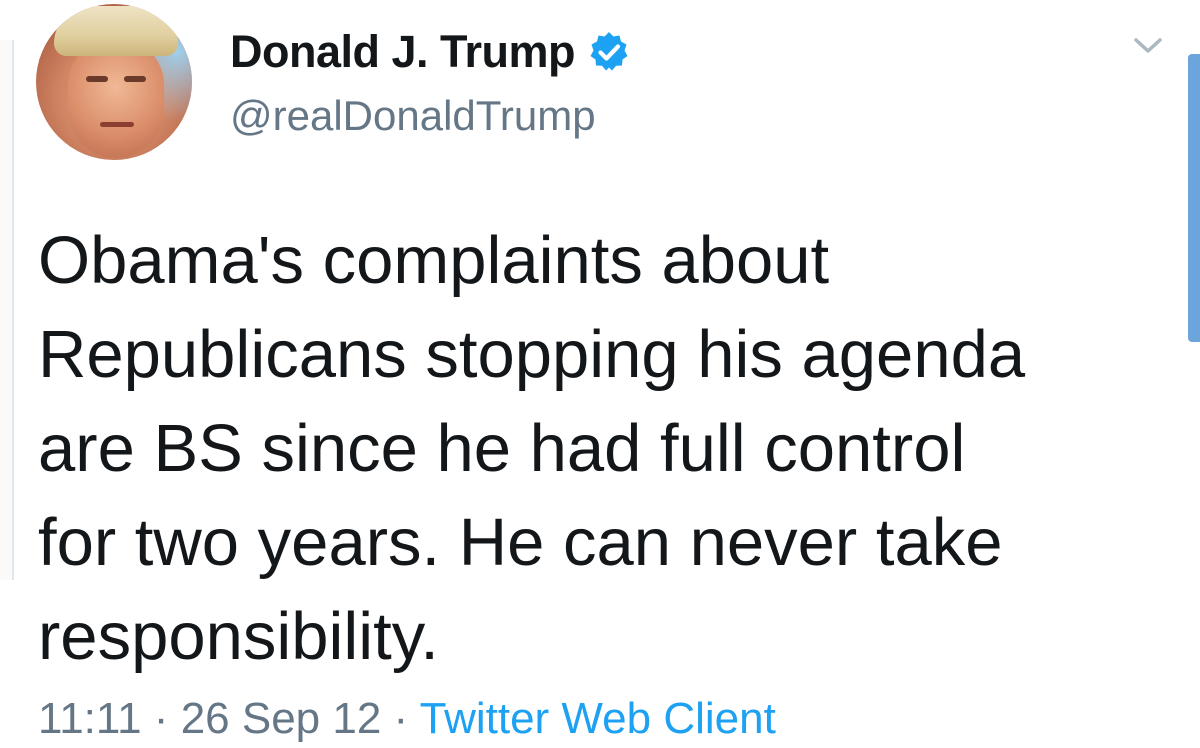 Image resolution: width=1200 pixels, height=748 pixels. I want to click on tweet-meta: 11:11 · 26 Sep 12 · Twitter Web Client, so click(407, 719).